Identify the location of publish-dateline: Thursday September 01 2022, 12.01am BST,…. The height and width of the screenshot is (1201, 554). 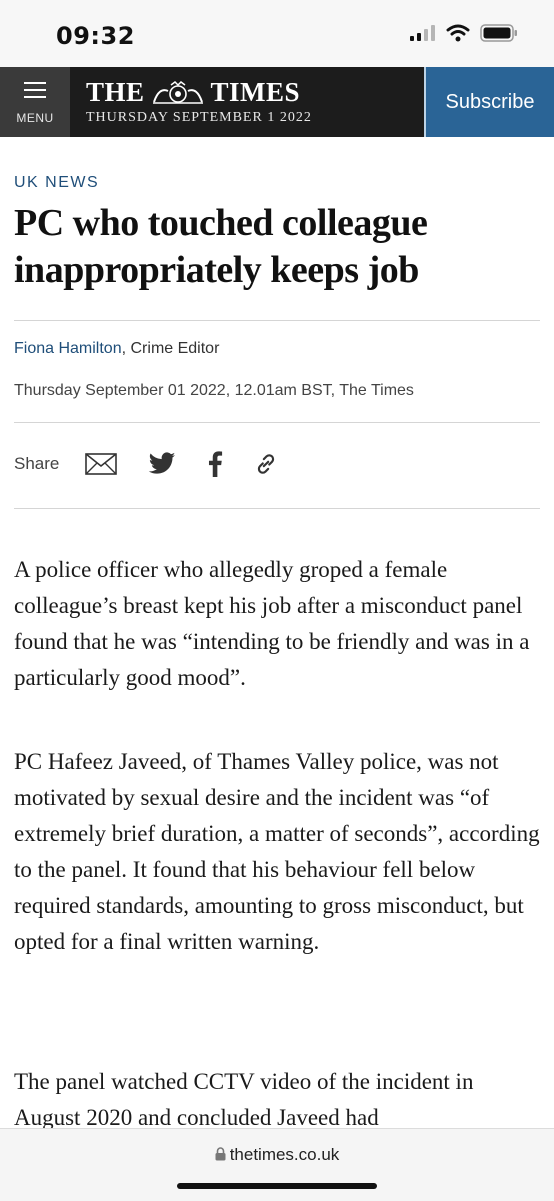
(214, 390).